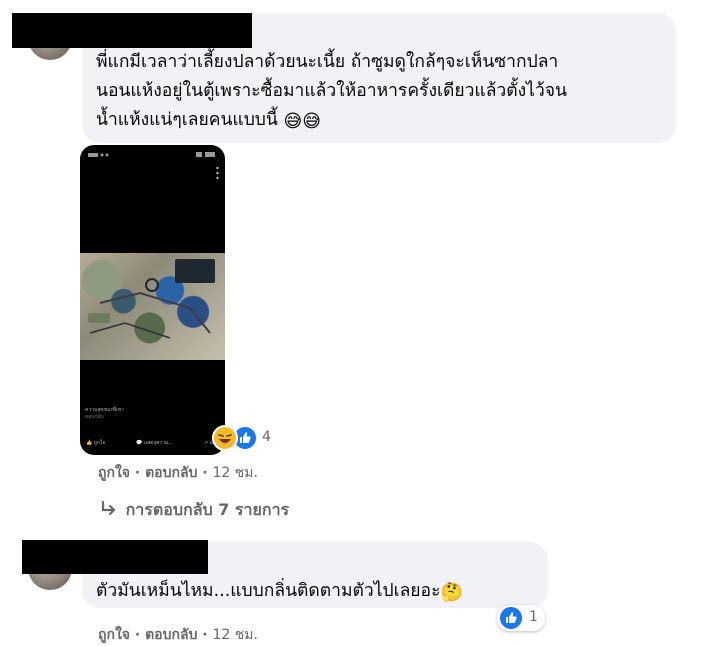 The image size is (728, 646). I want to click on thinking-emoji: 🤔, so click(451, 592).